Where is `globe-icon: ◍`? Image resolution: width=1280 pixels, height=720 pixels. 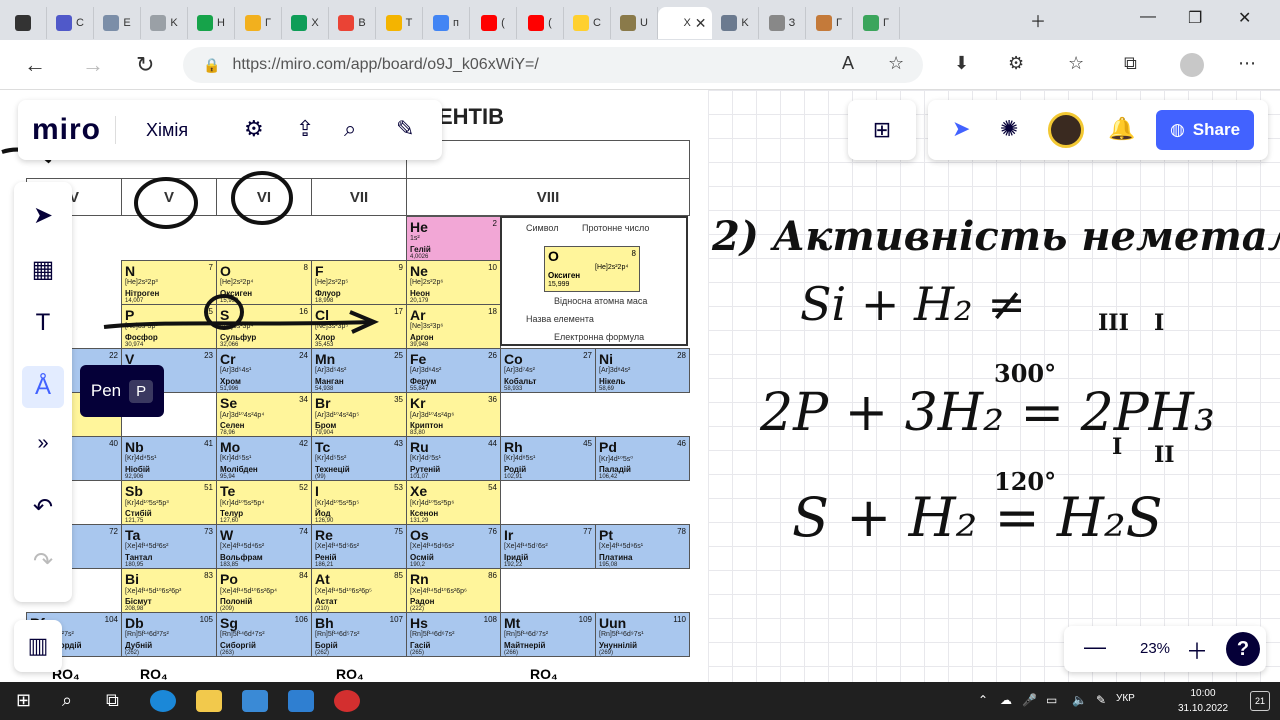
globe-icon: ◍ is located at coordinates (1177, 129).